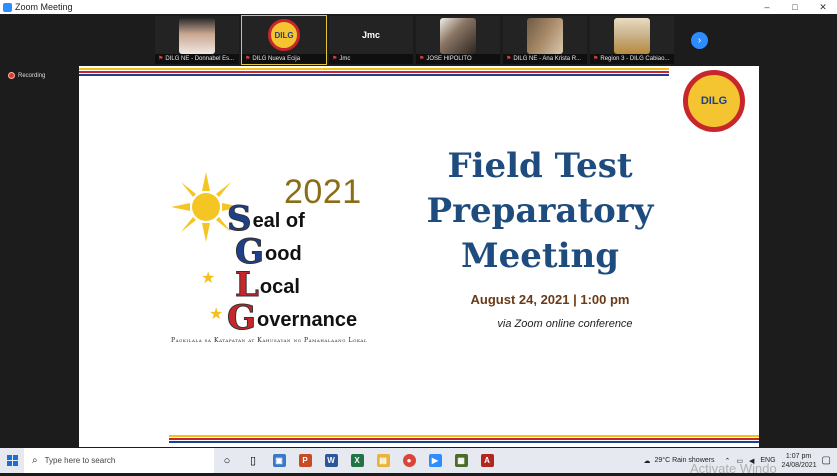 The height and width of the screenshot is (476, 837). I want to click on windows-logo-icon, so click(12, 460).